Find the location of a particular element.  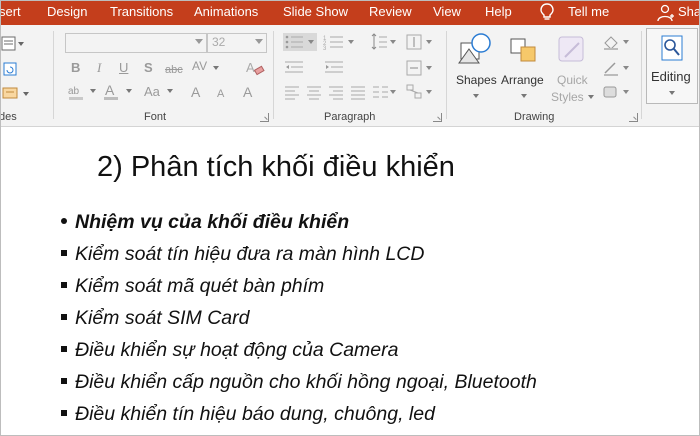

decrease-indent-icon is located at coordinates (300, 68).